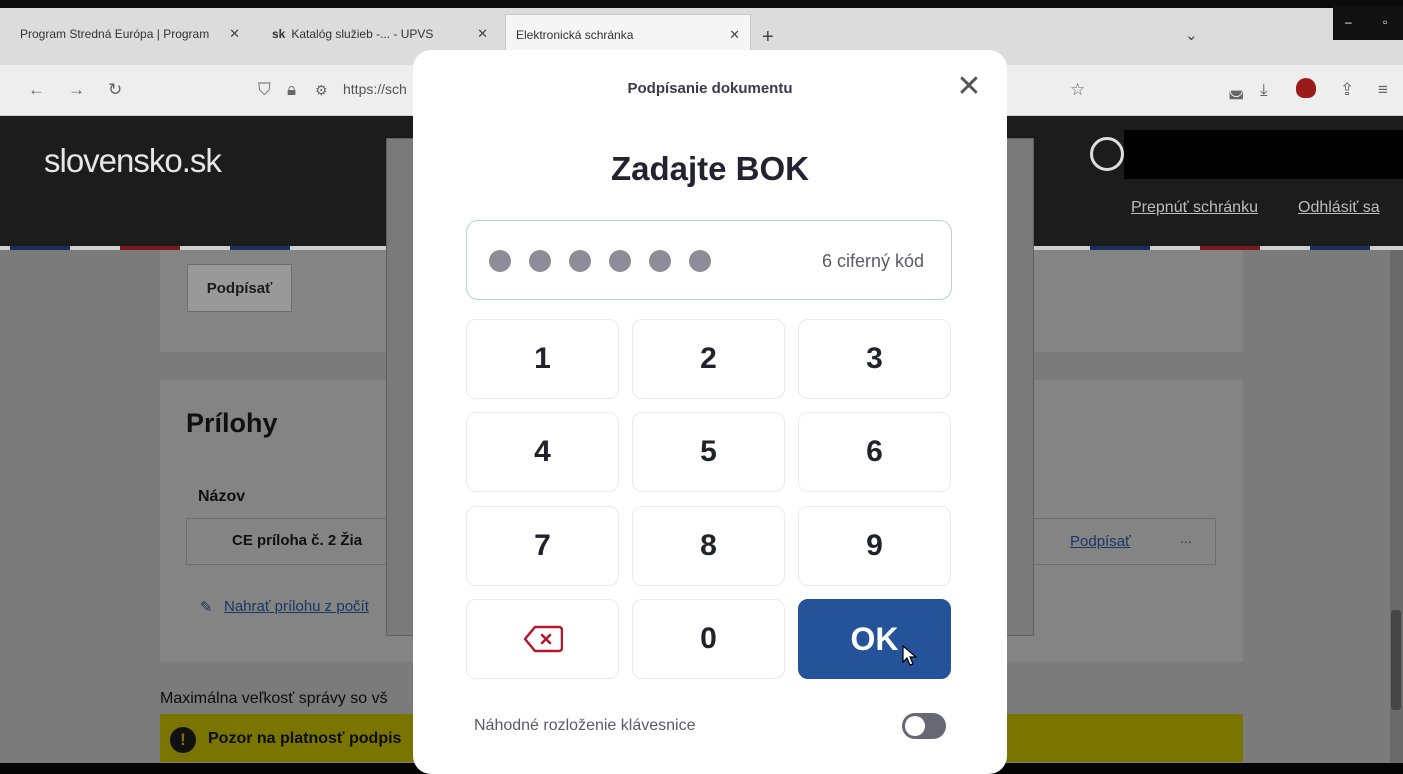  What do you see at coordinates (915, 726) in the screenshot?
I see `toggle-knob` at bounding box center [915, 726].